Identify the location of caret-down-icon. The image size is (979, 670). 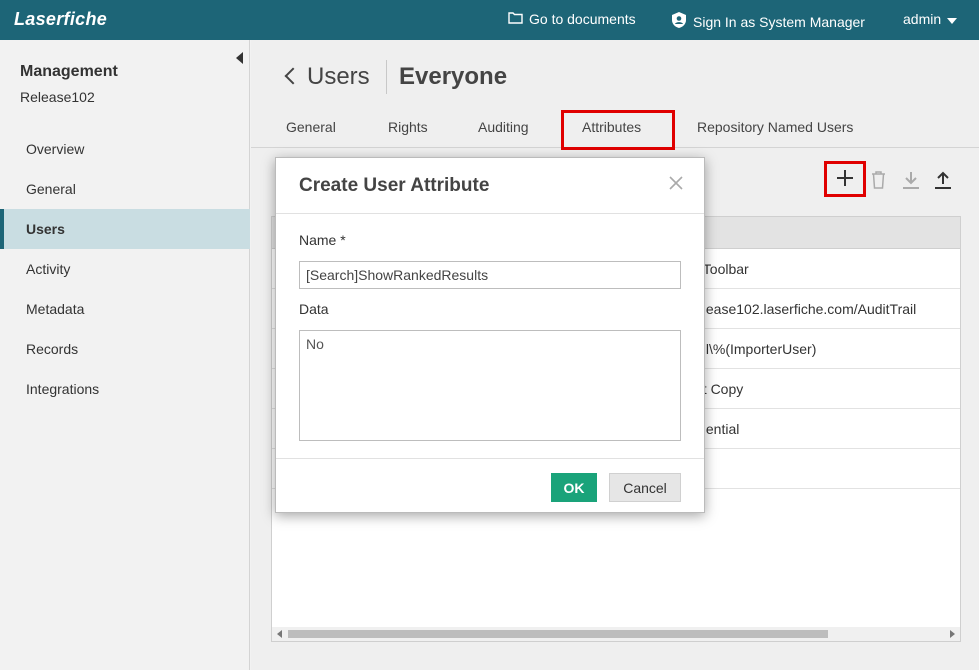
(952, 19).